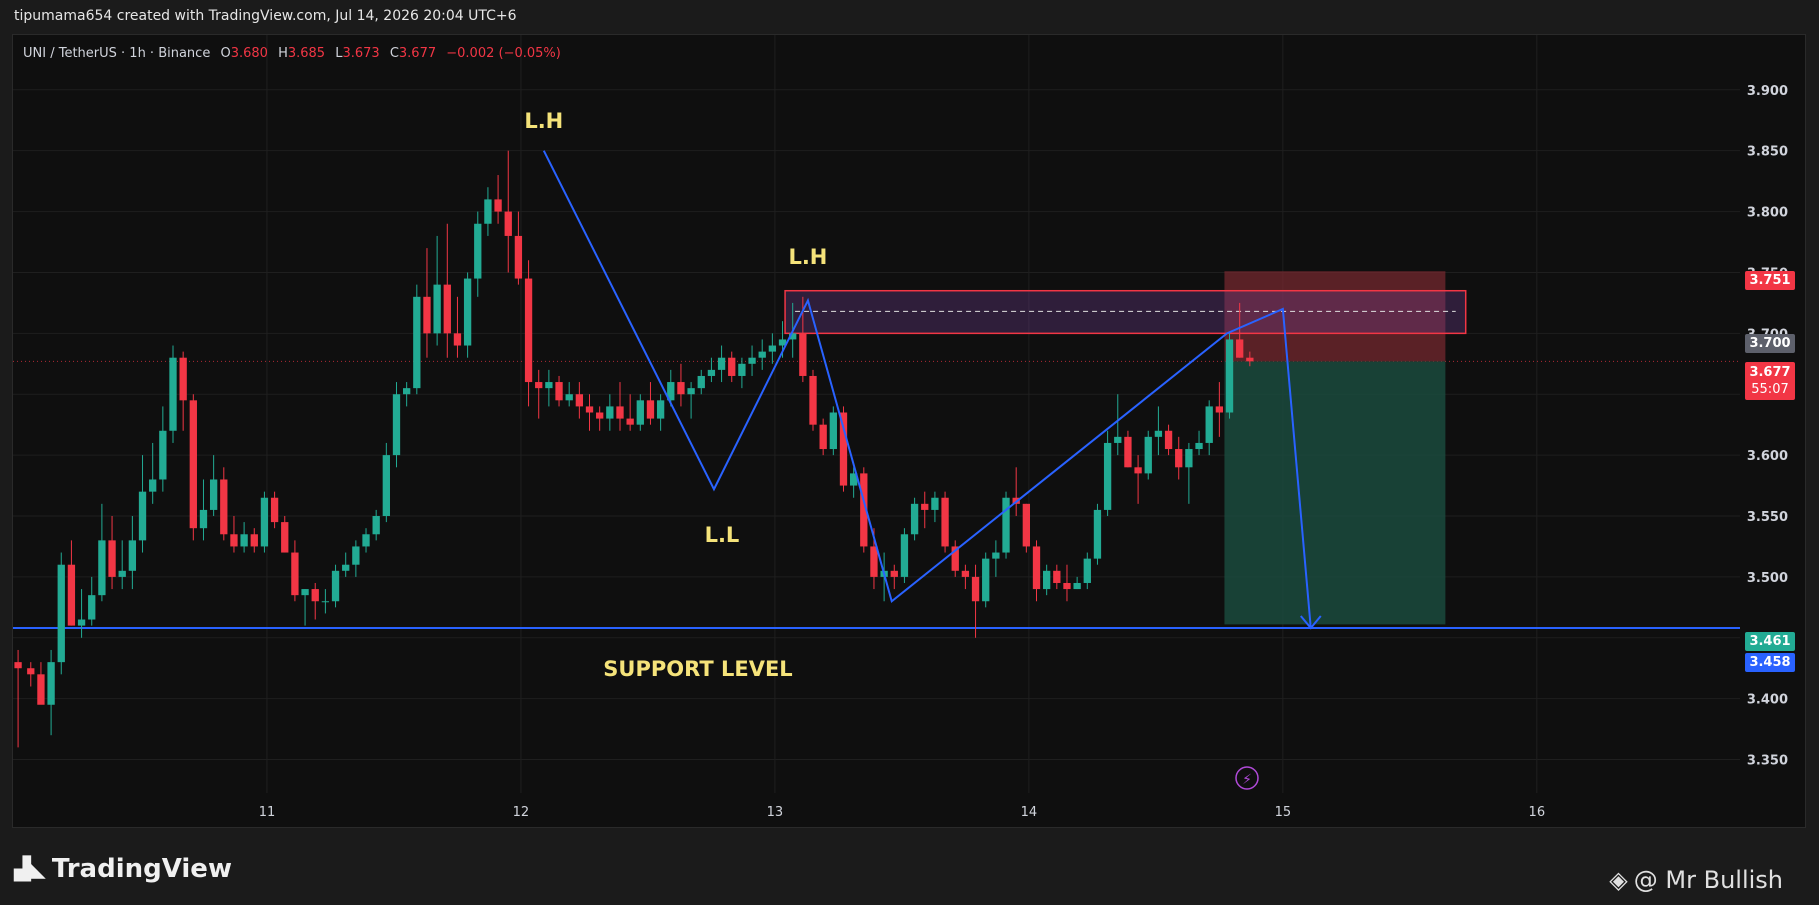 The width and height of the screenshot is (1819, 905). What do you see at coordinates (1767, 456) in the screenshot?
I see `y-tick-label: 3.600` at bounding box center [1767, 456].